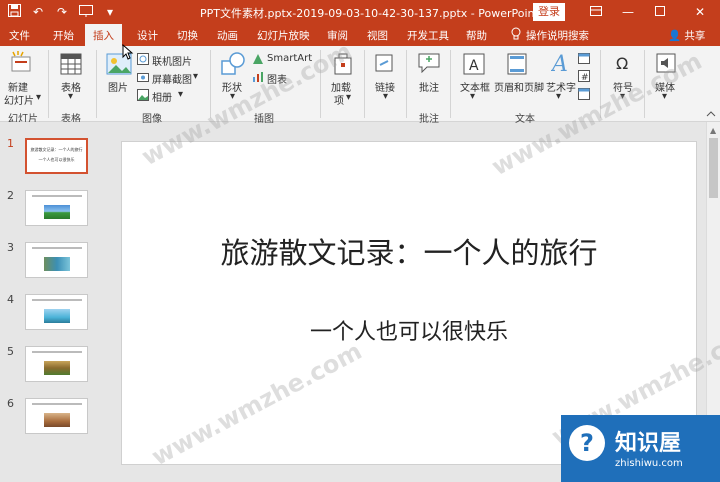  What do you see at coordinates (10, 351) in the screenshot?
I see `slide-number: 5` at bounding box center [10, 351].